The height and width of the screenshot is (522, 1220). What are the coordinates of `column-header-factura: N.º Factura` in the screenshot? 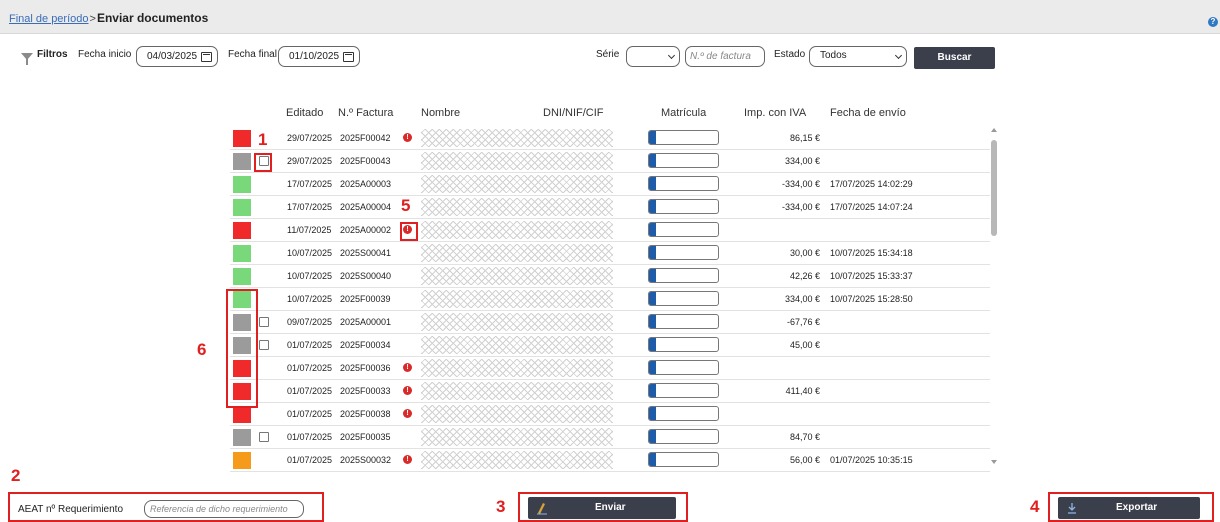 It's located at (365, 113).